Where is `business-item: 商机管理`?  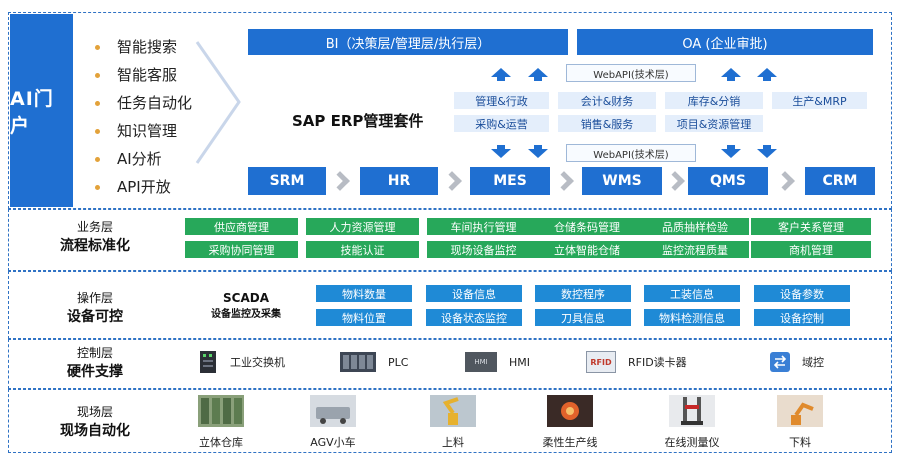
business-item: 商机管理 is located at coordinates (811, 249).